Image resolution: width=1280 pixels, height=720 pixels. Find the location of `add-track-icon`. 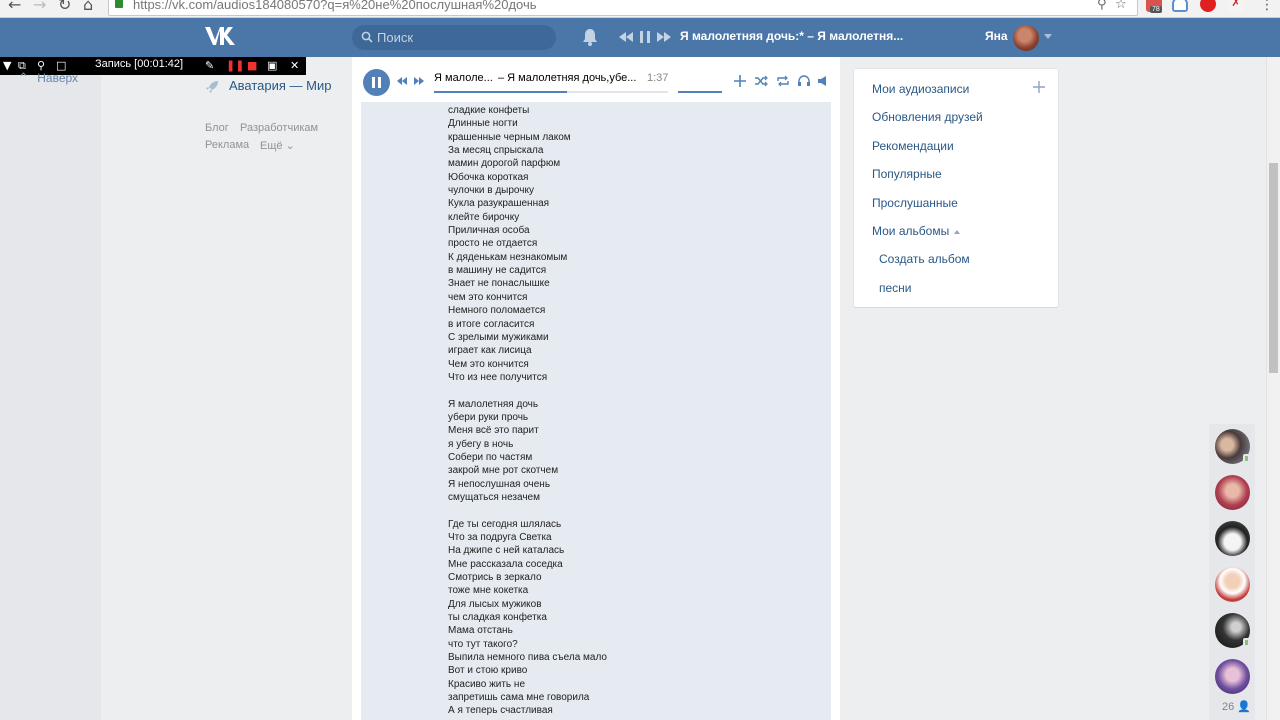

add-track-icon is located at coordinates (740, 81).